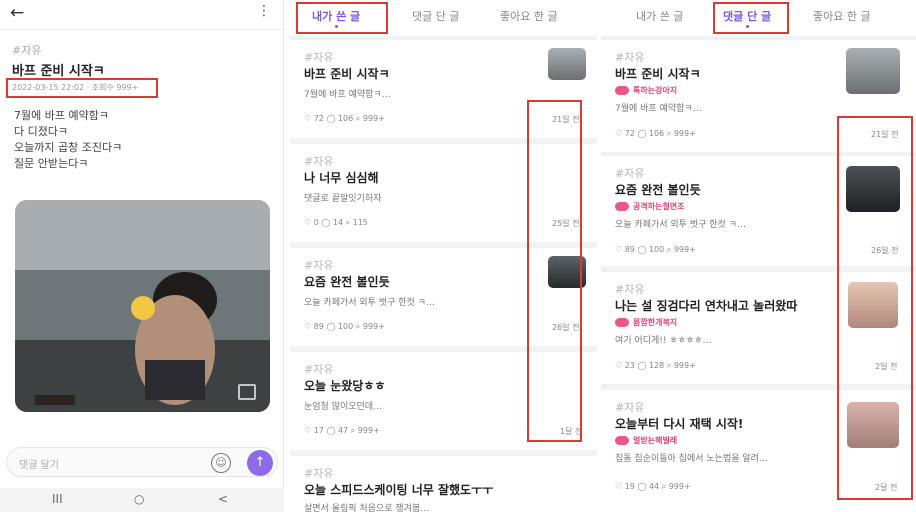 Image resolution: width=916 pixels, height=512 pixels. Describe the element at coordinates (345, 386) in the screenshot. I see `card-title: 오늘 눈왔당ㅎㅎ` at that location.